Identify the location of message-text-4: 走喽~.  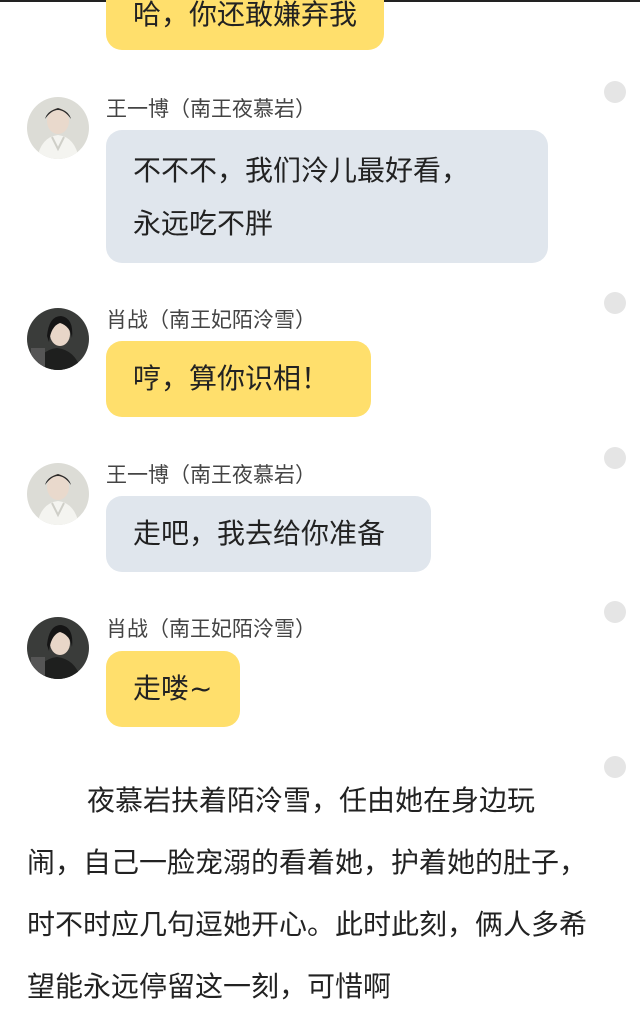
(173, 688).